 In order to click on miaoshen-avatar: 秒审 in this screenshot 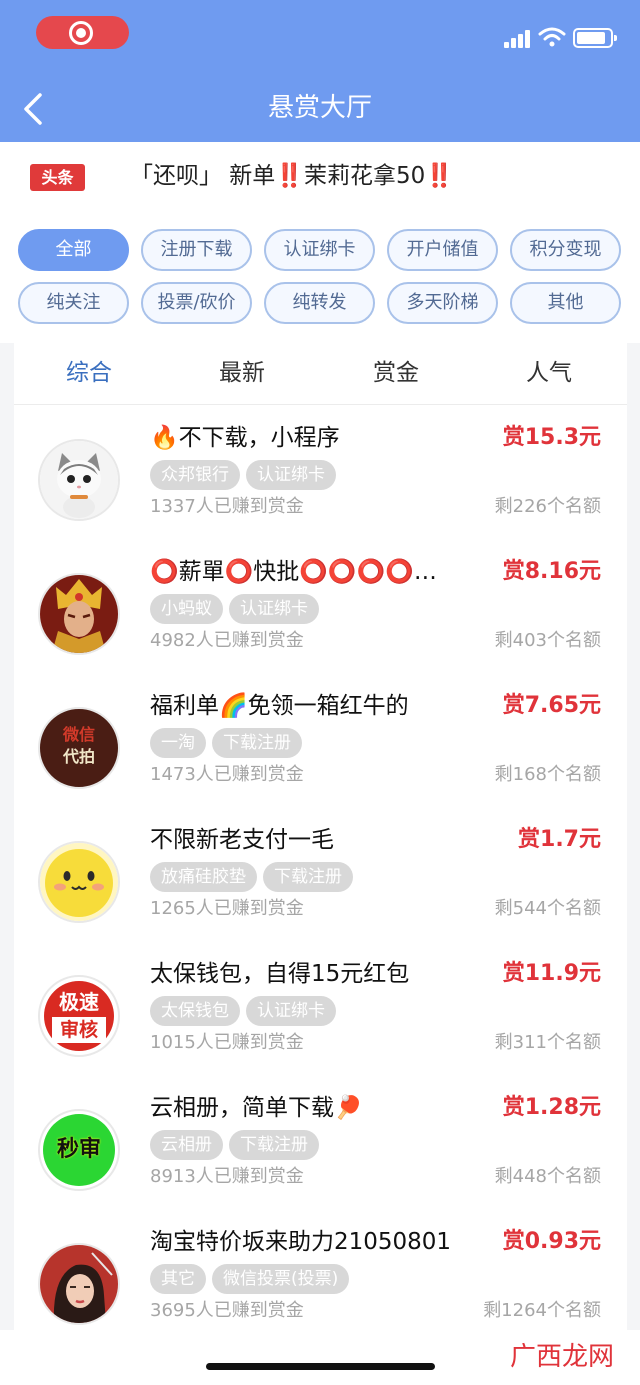, I will do `click(79, 1150)`.